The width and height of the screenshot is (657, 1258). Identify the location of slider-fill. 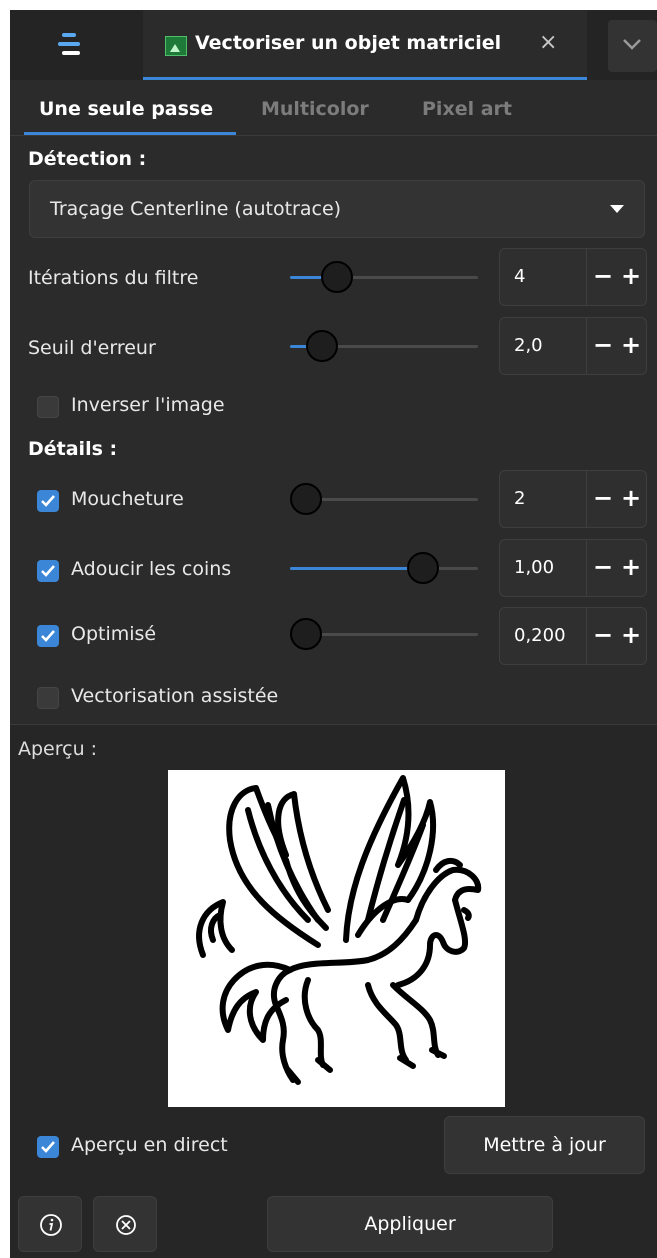
(356, 568).